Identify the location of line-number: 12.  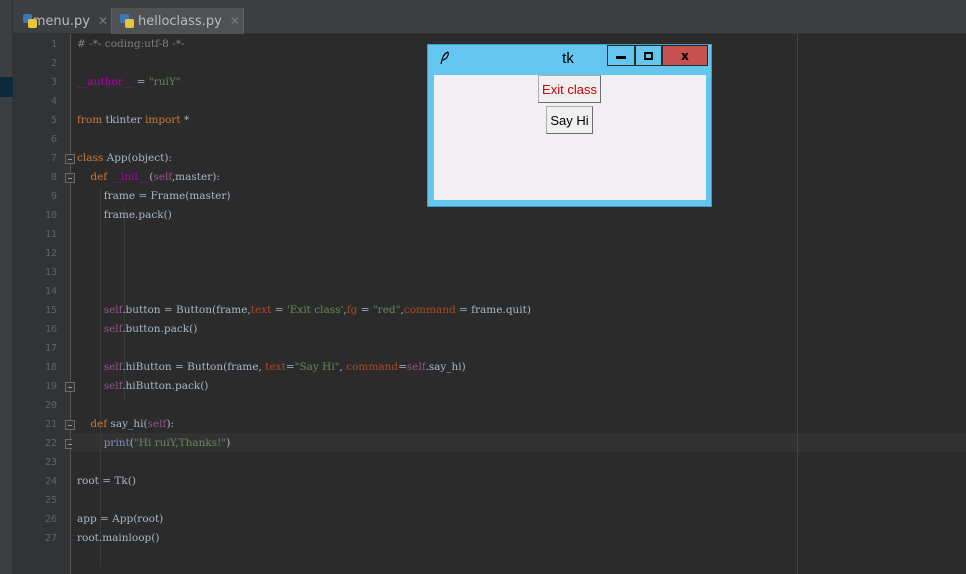
(50, 253).